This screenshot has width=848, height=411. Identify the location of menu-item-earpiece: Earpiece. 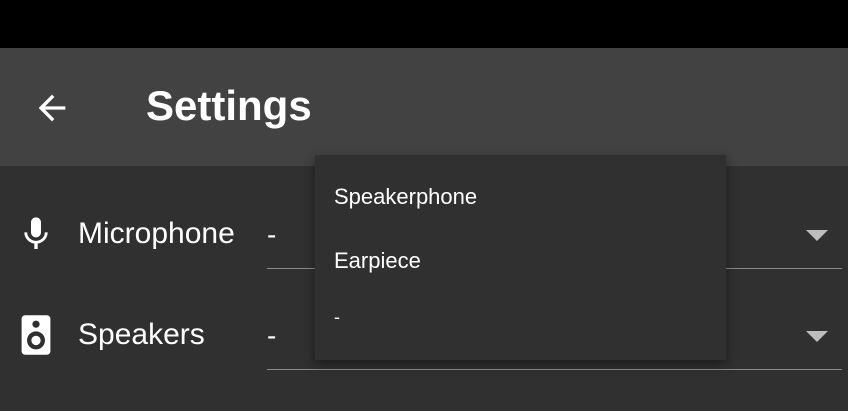
(520, 257).